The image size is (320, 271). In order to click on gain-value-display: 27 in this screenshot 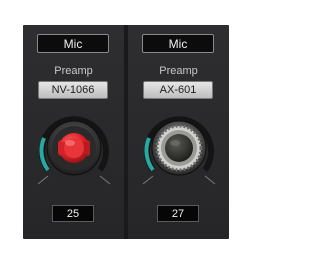, I will do `click(178, 213)`.